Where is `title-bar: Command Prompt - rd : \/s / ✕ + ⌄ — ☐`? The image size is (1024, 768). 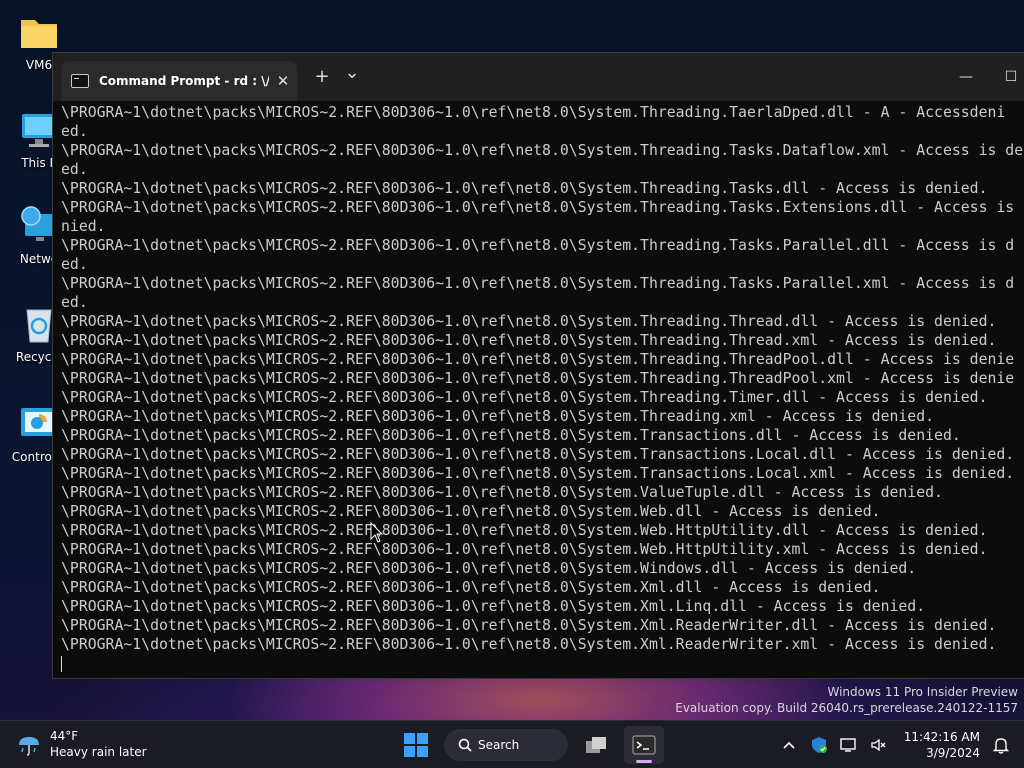
title-bar: Command Prompt - rd : \/s / ✕ + ⌄ — ☐ is located at coordinates (538, 77).